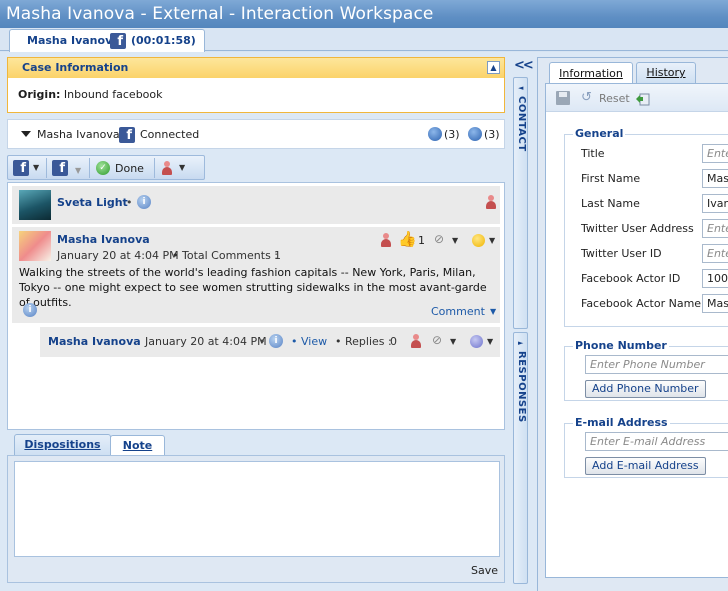  I want to click on tab-history-label: History, so click(666, 72).